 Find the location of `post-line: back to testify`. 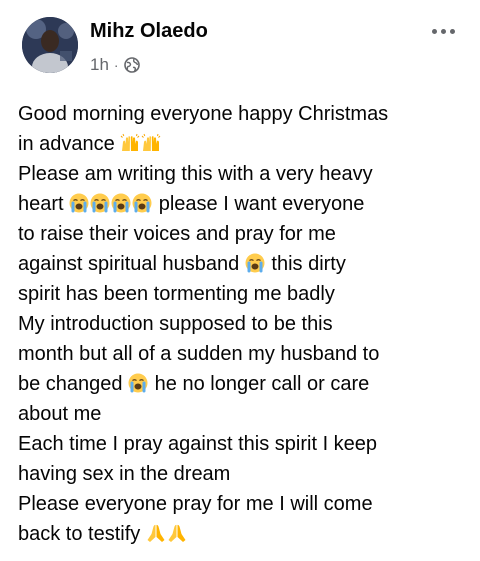

post-line: back to testify is located at coordinates (245, 534).